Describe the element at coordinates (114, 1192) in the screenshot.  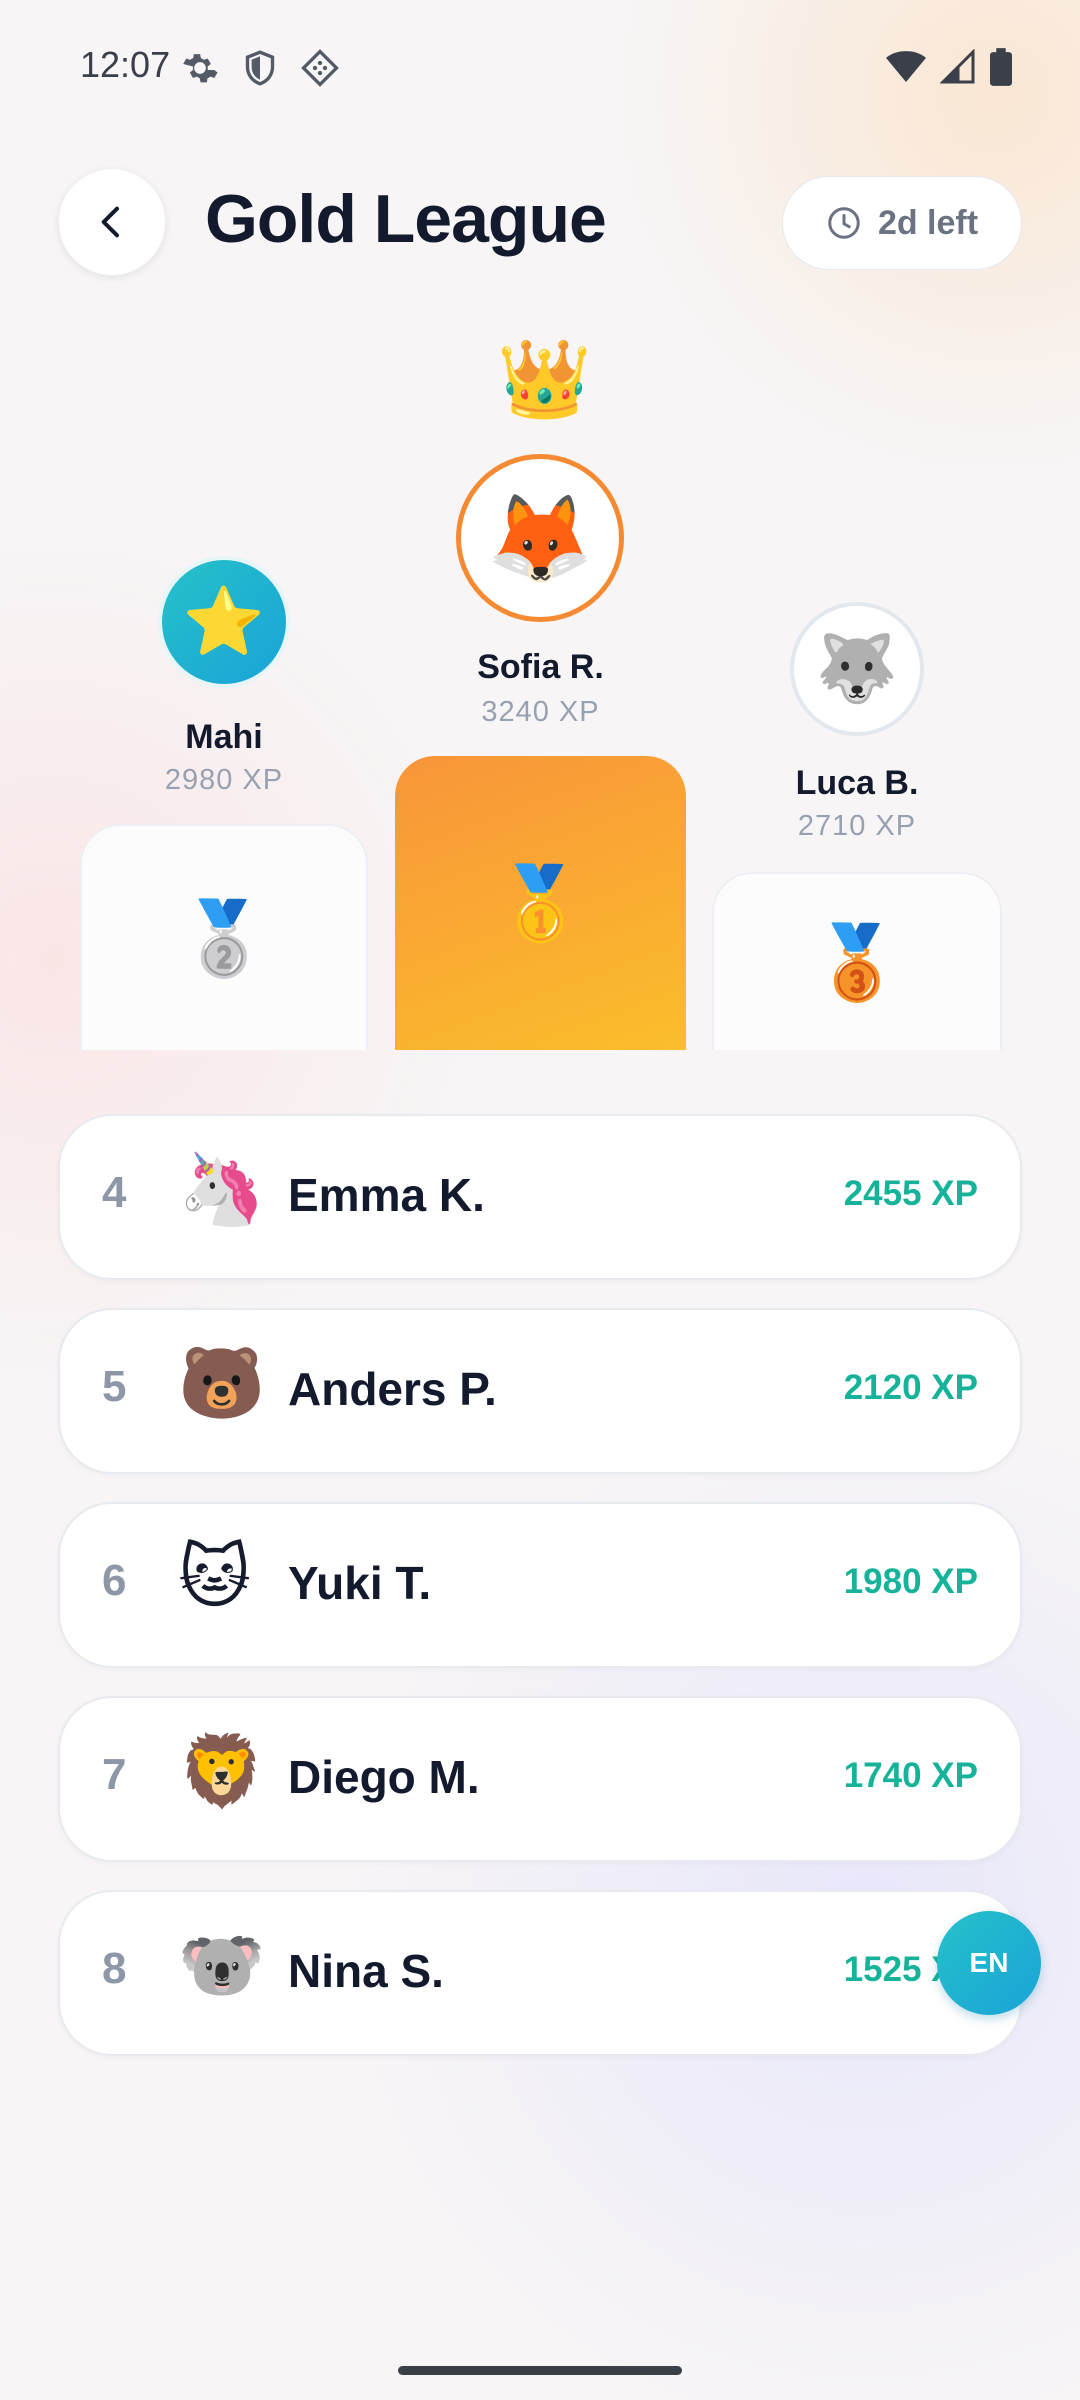
I see `rank-number: 4` at that location.